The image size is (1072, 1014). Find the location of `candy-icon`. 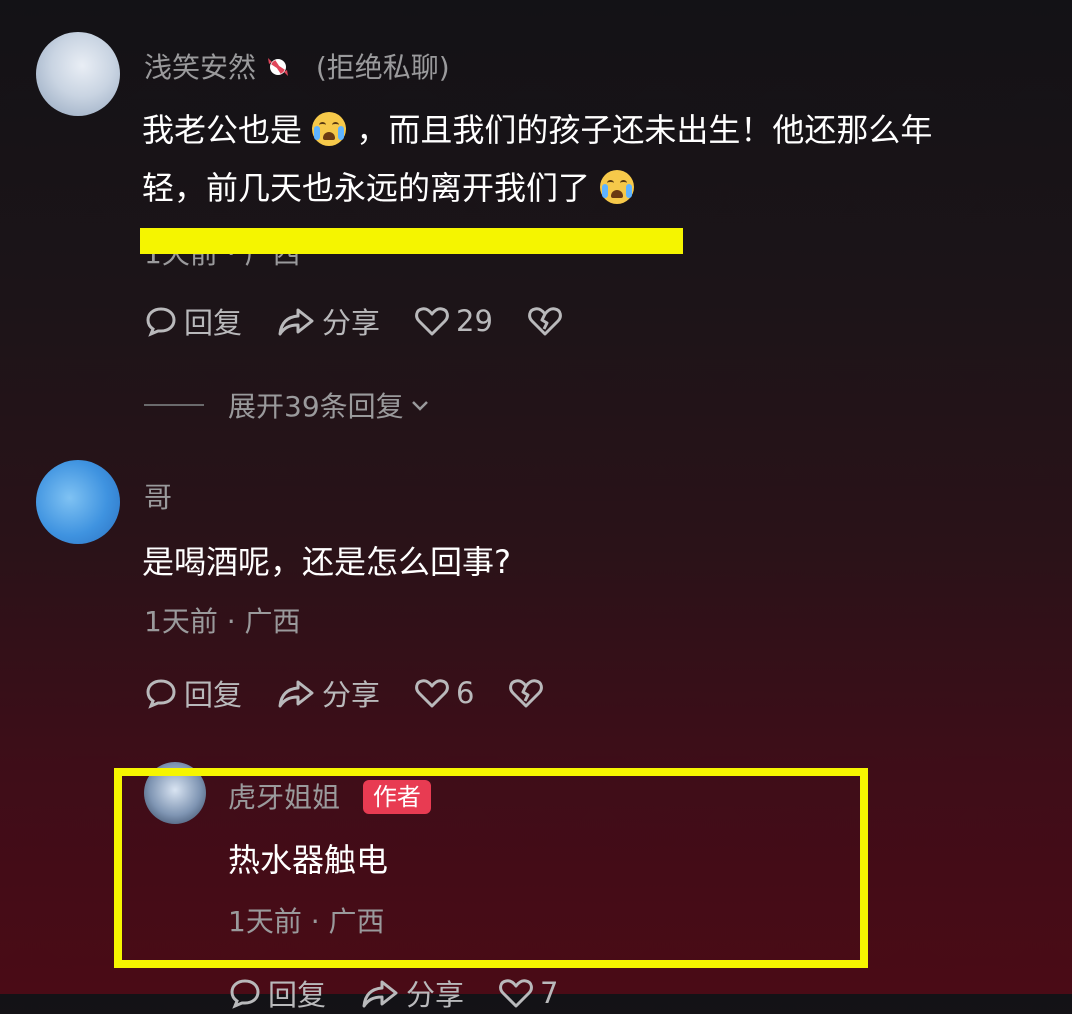

candy-icon is located at coordinates (278, 67).